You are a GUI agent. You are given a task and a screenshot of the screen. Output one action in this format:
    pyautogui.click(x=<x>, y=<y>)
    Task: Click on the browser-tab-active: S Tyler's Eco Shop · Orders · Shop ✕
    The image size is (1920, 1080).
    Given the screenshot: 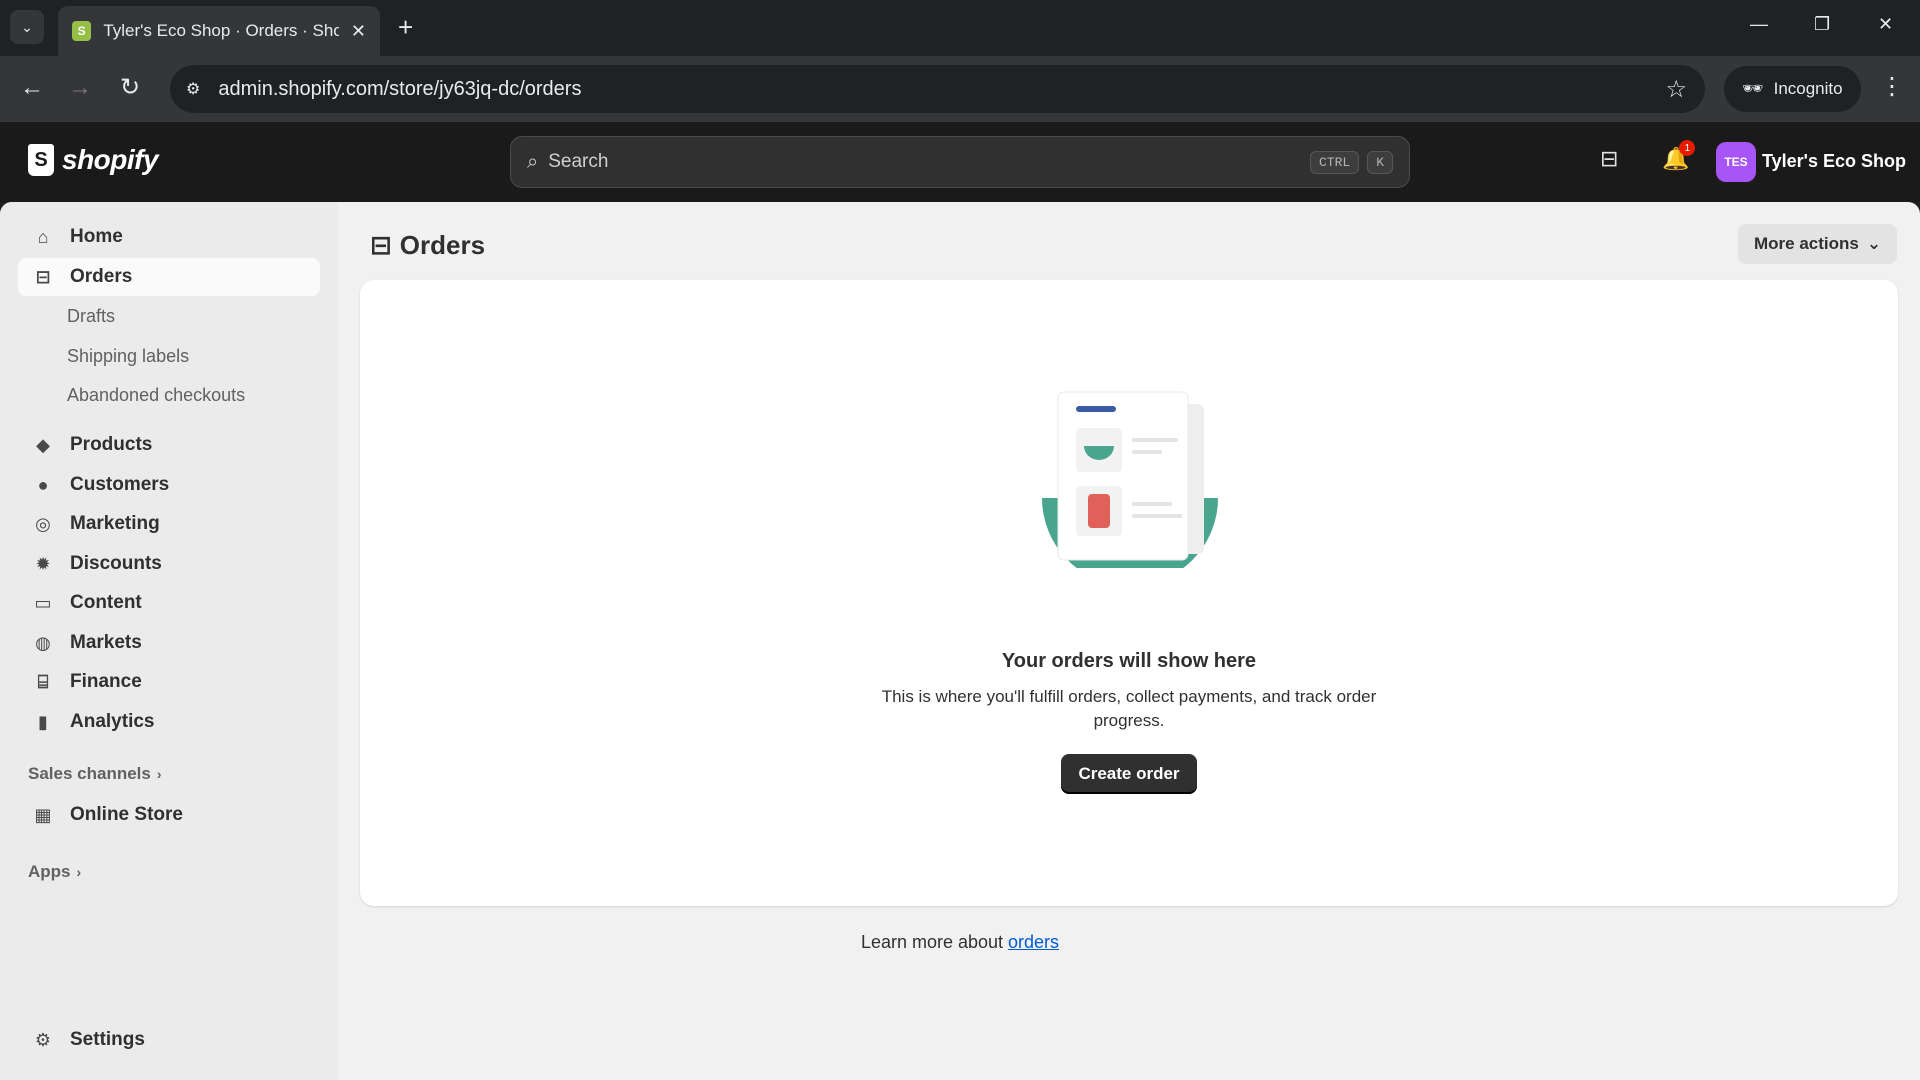 What is the action you would take?
    pyautogui.click(x=219, y=31)
    